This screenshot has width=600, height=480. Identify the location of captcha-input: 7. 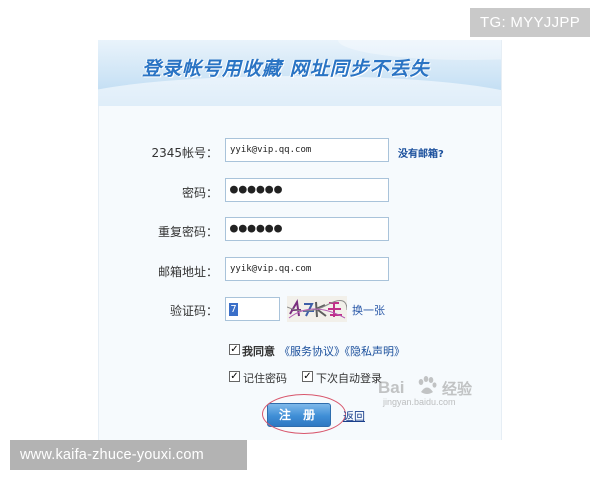
(252, 309).